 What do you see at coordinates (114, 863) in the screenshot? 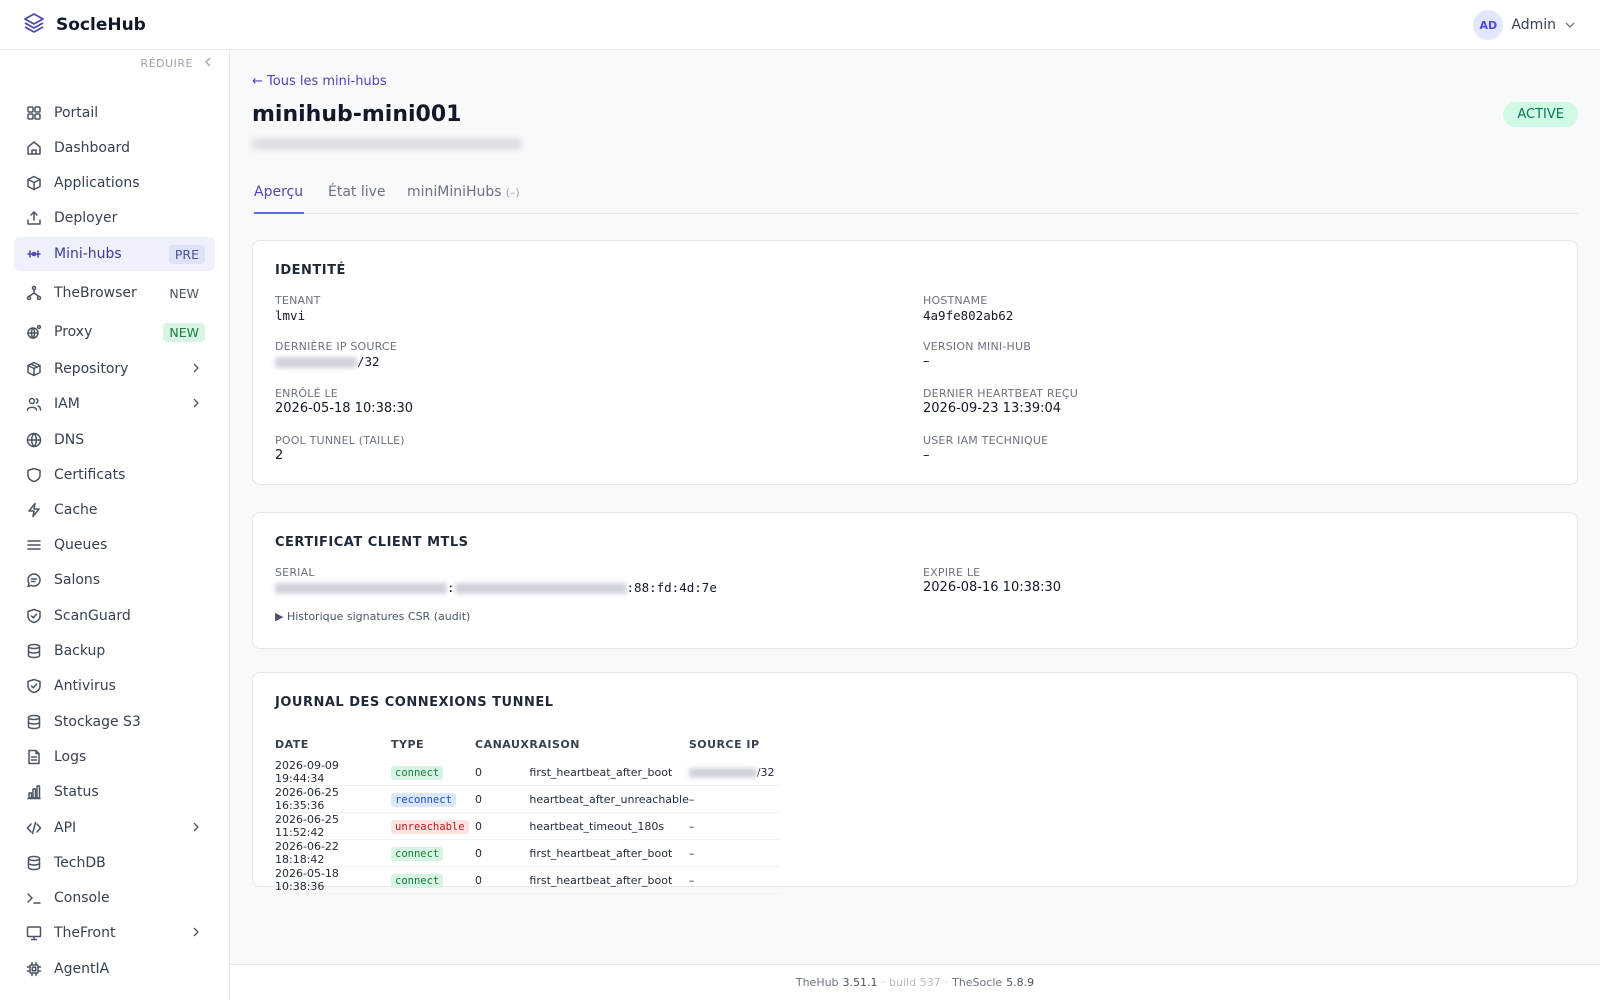
I see `sidebar-item-techdb: TechDB` at bounding box center [114, 863].